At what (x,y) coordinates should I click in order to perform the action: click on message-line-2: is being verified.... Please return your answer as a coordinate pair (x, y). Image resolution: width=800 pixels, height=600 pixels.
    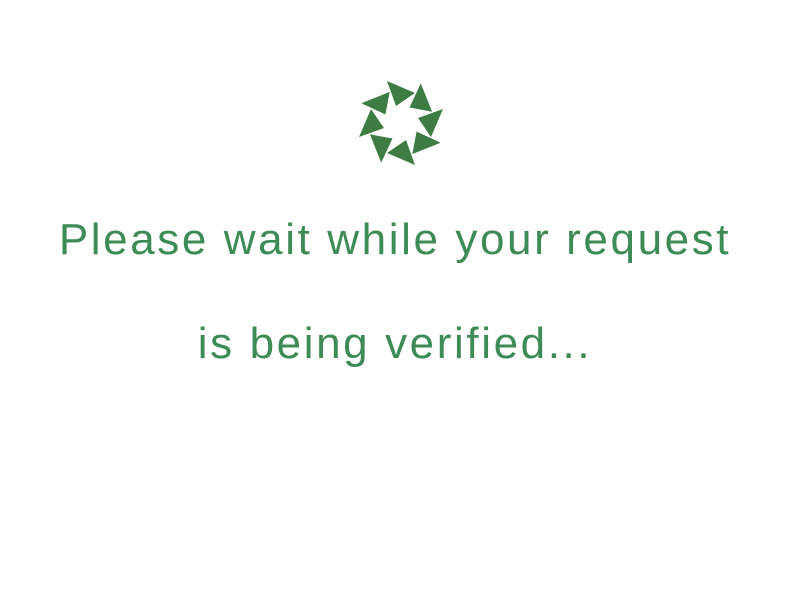
    Looking at the image, I should click on (395, 343).